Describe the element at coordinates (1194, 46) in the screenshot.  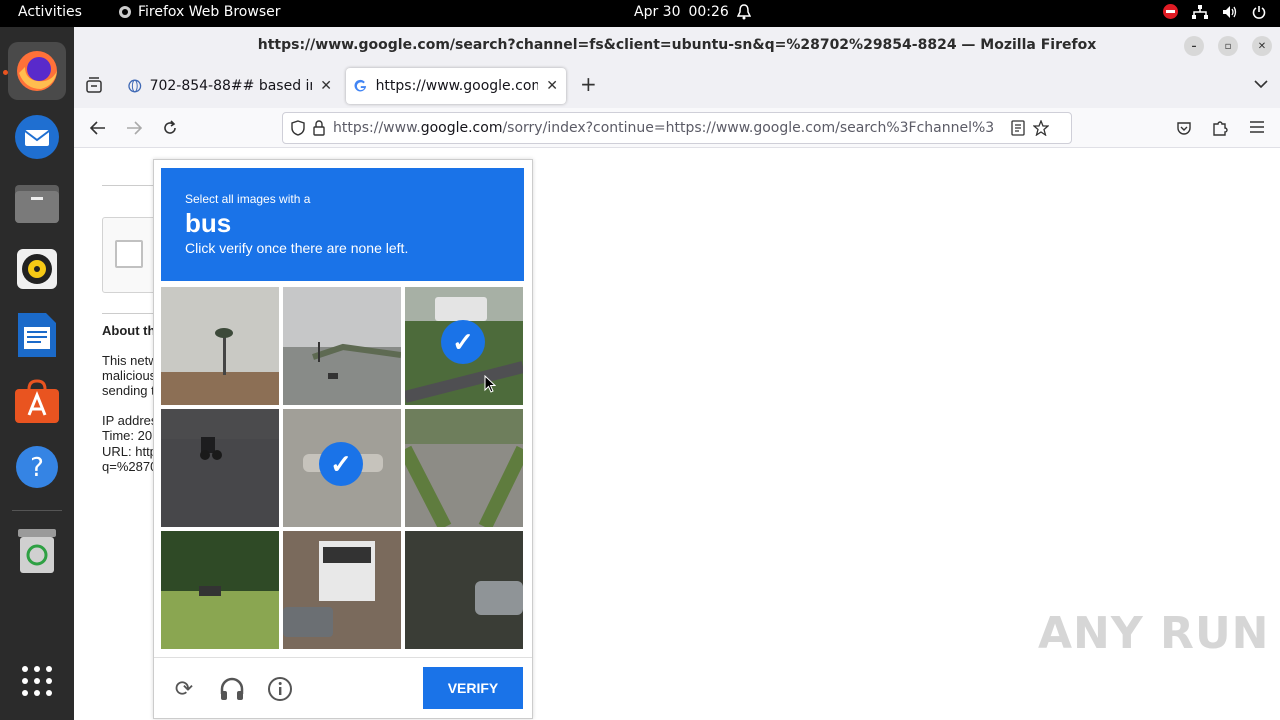
I see `minimize-button: –` at that location.